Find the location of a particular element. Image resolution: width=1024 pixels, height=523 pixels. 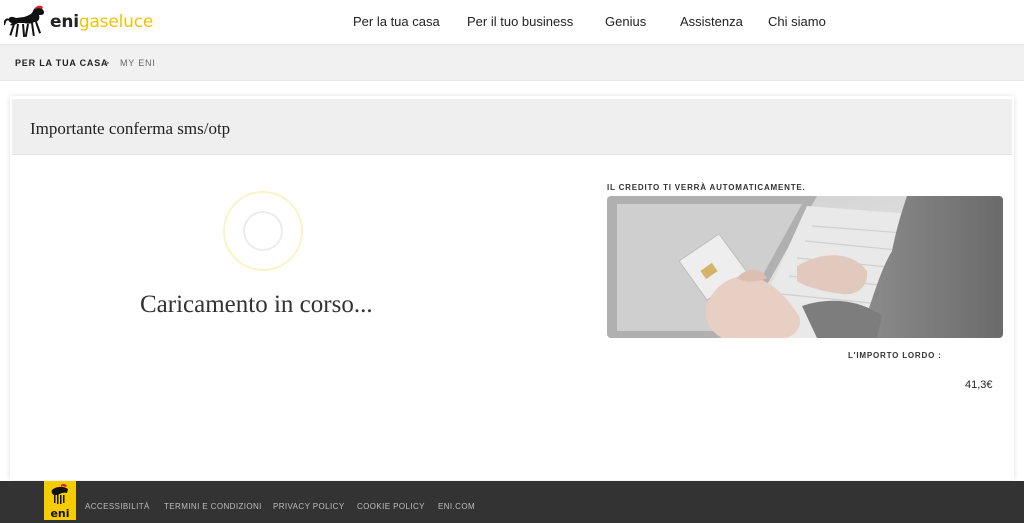

loading-spinner-icon is located at coordinates (263, 231).